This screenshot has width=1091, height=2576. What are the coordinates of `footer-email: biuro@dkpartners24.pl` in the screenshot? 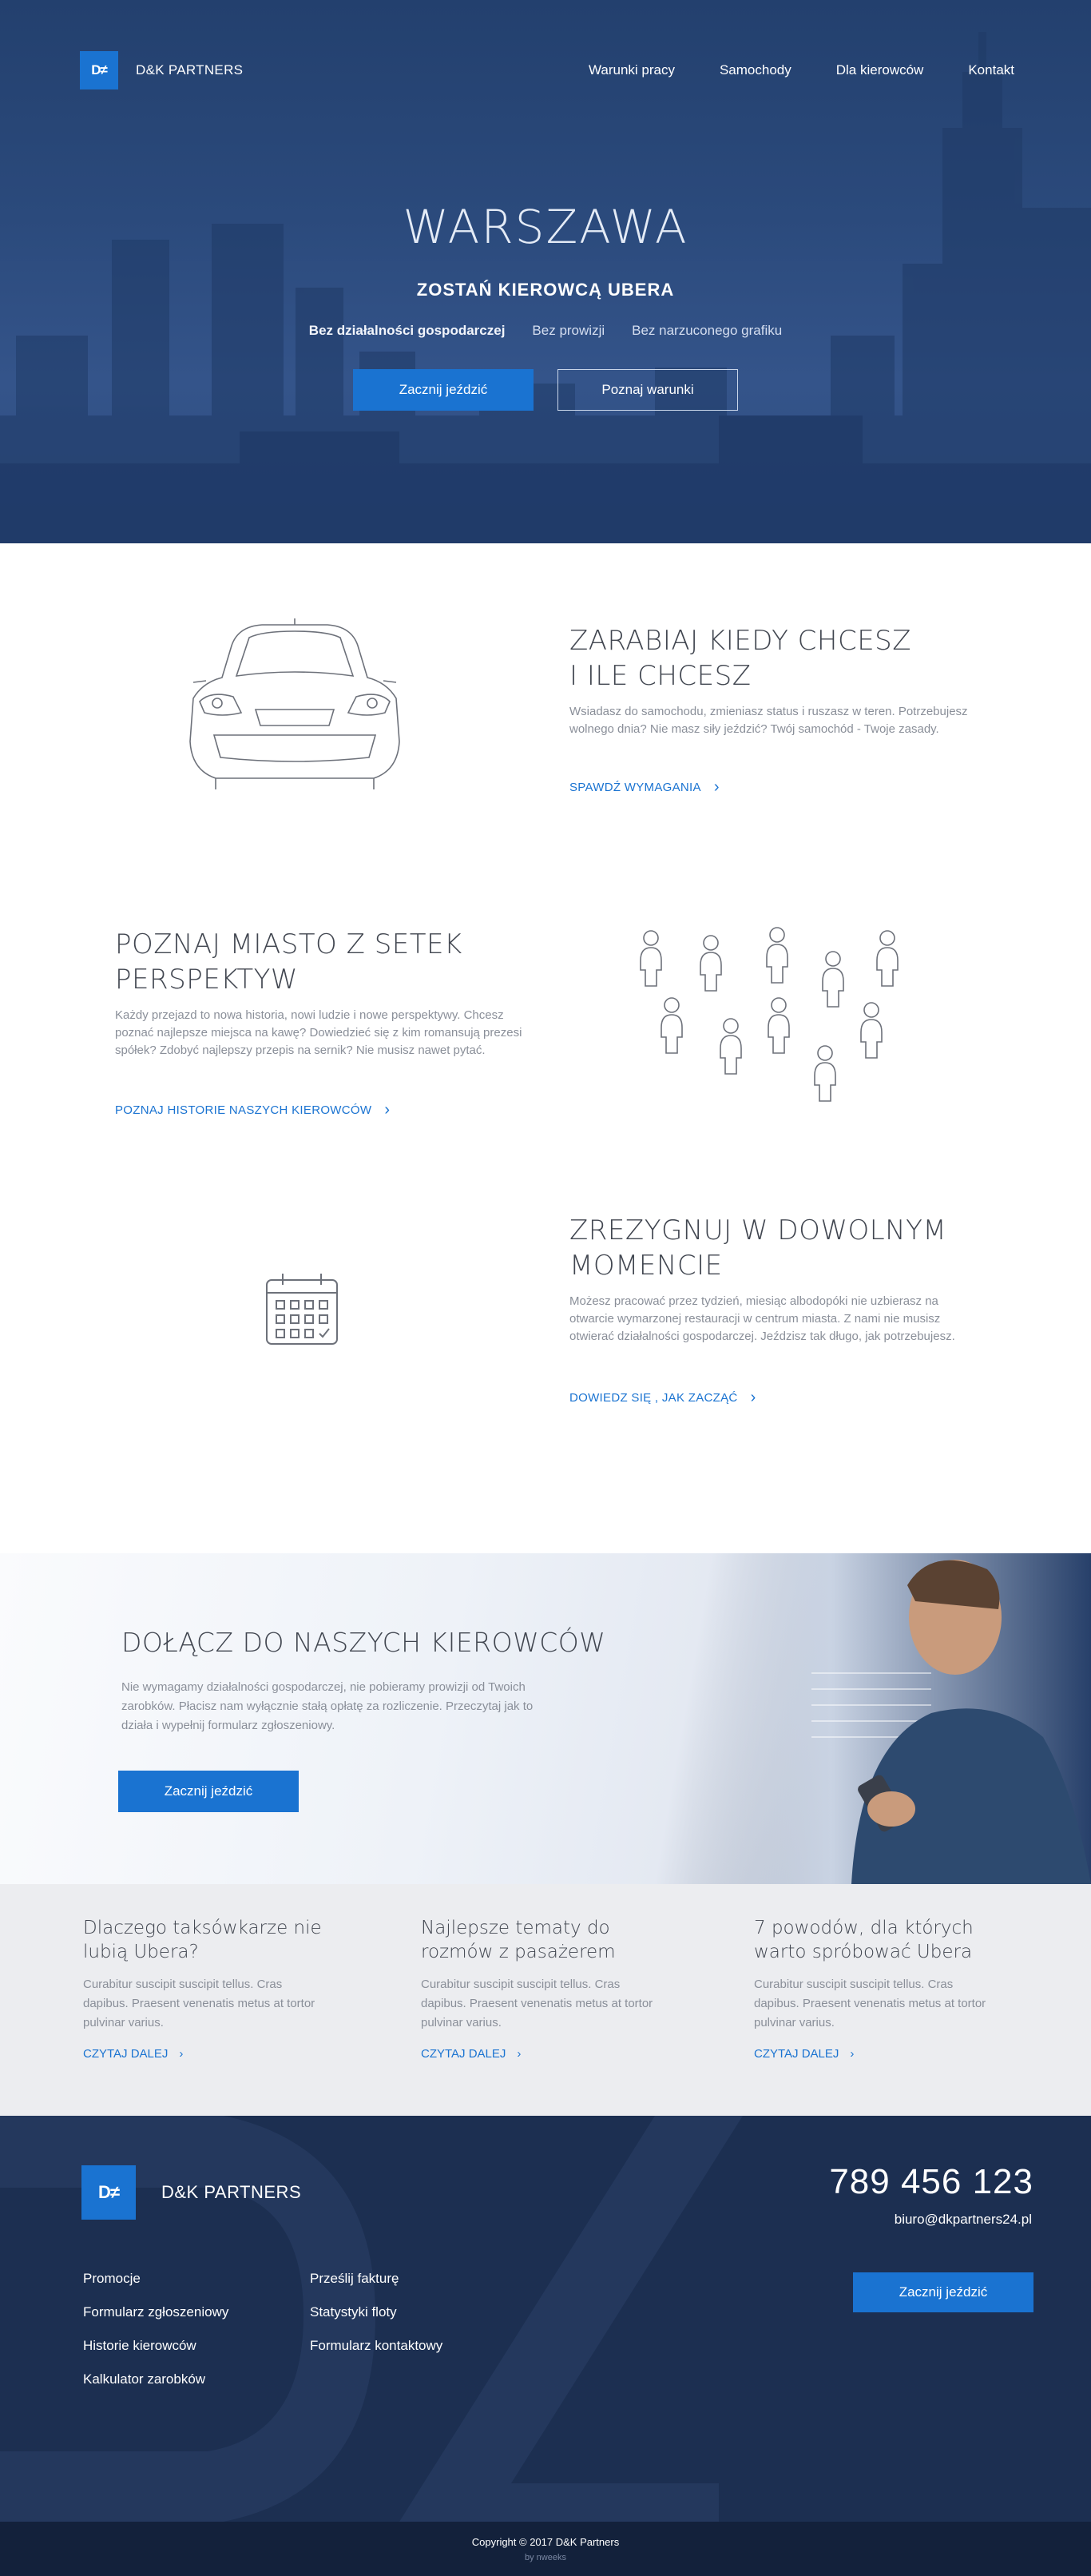 It's located at (963, 2220).